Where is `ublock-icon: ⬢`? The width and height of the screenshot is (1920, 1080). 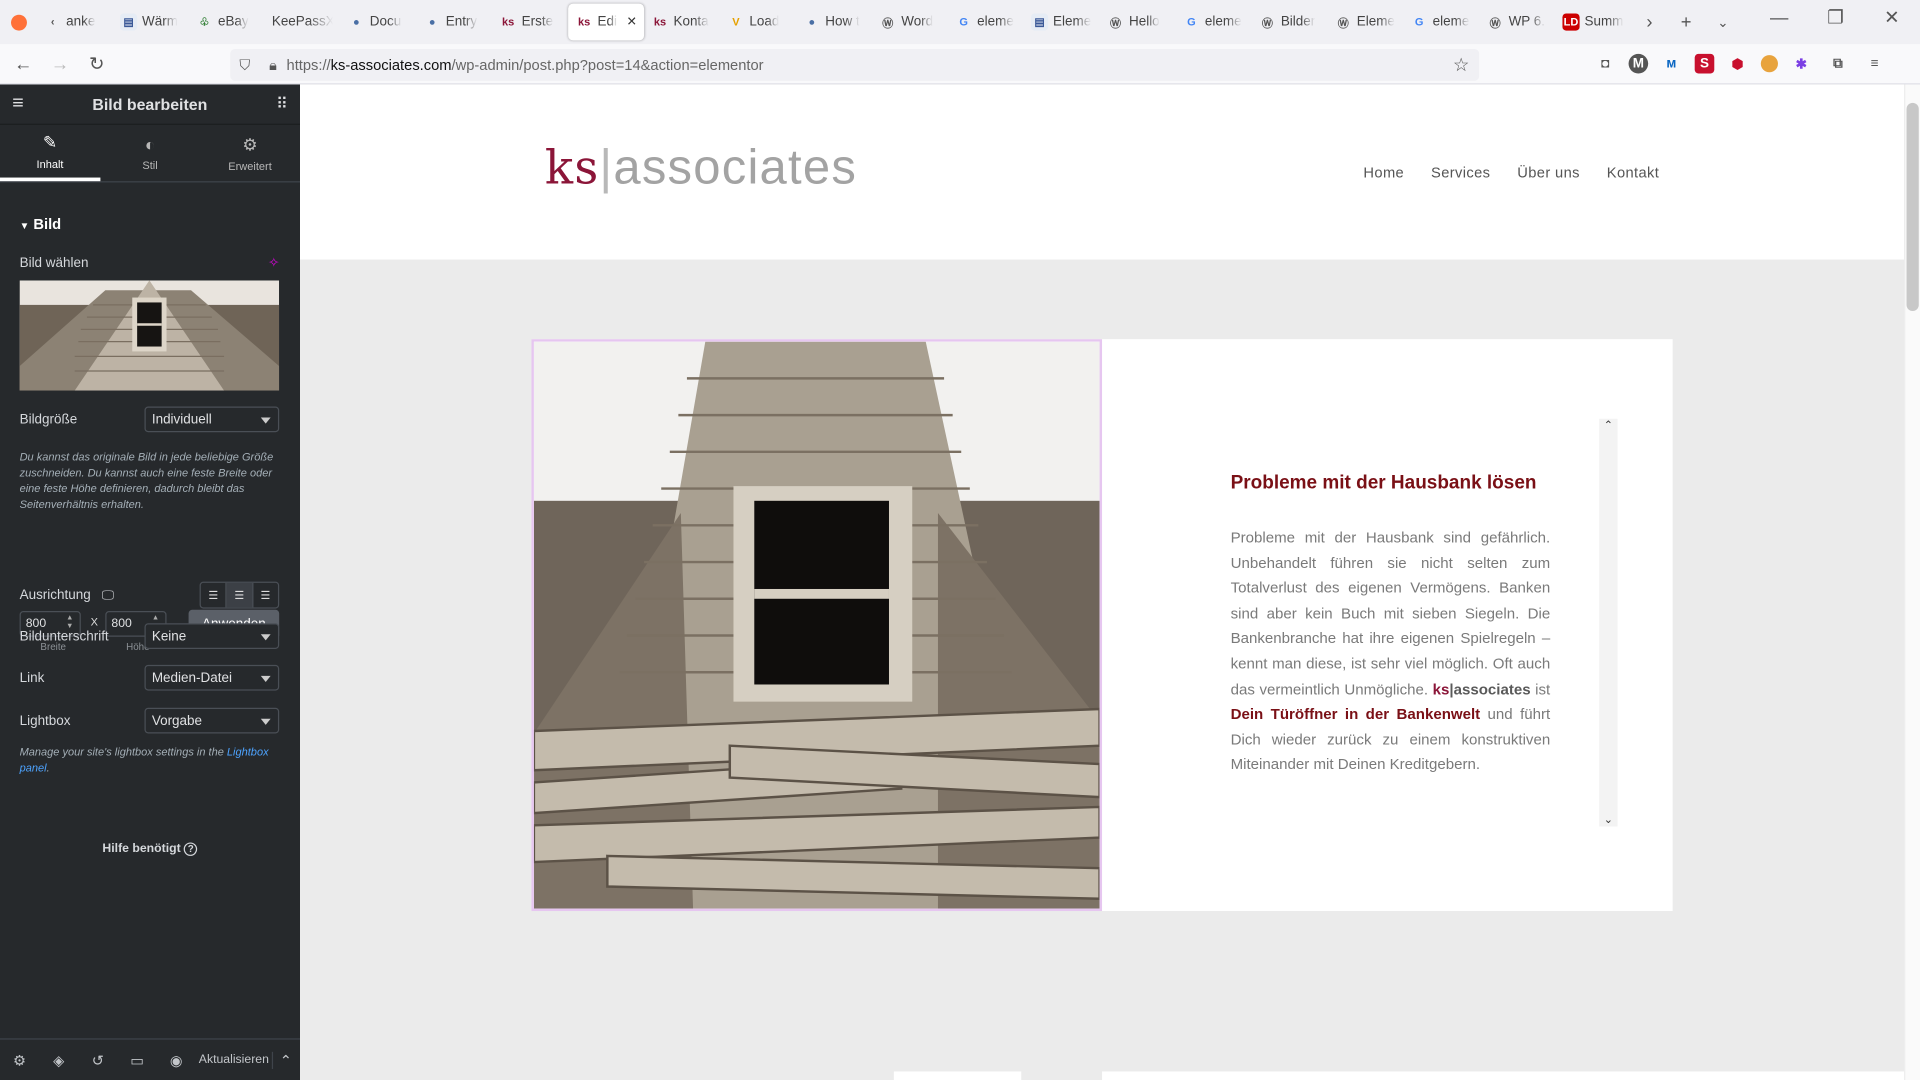
ublock-icon: ⬢ is located at coordinates (1737, 63).